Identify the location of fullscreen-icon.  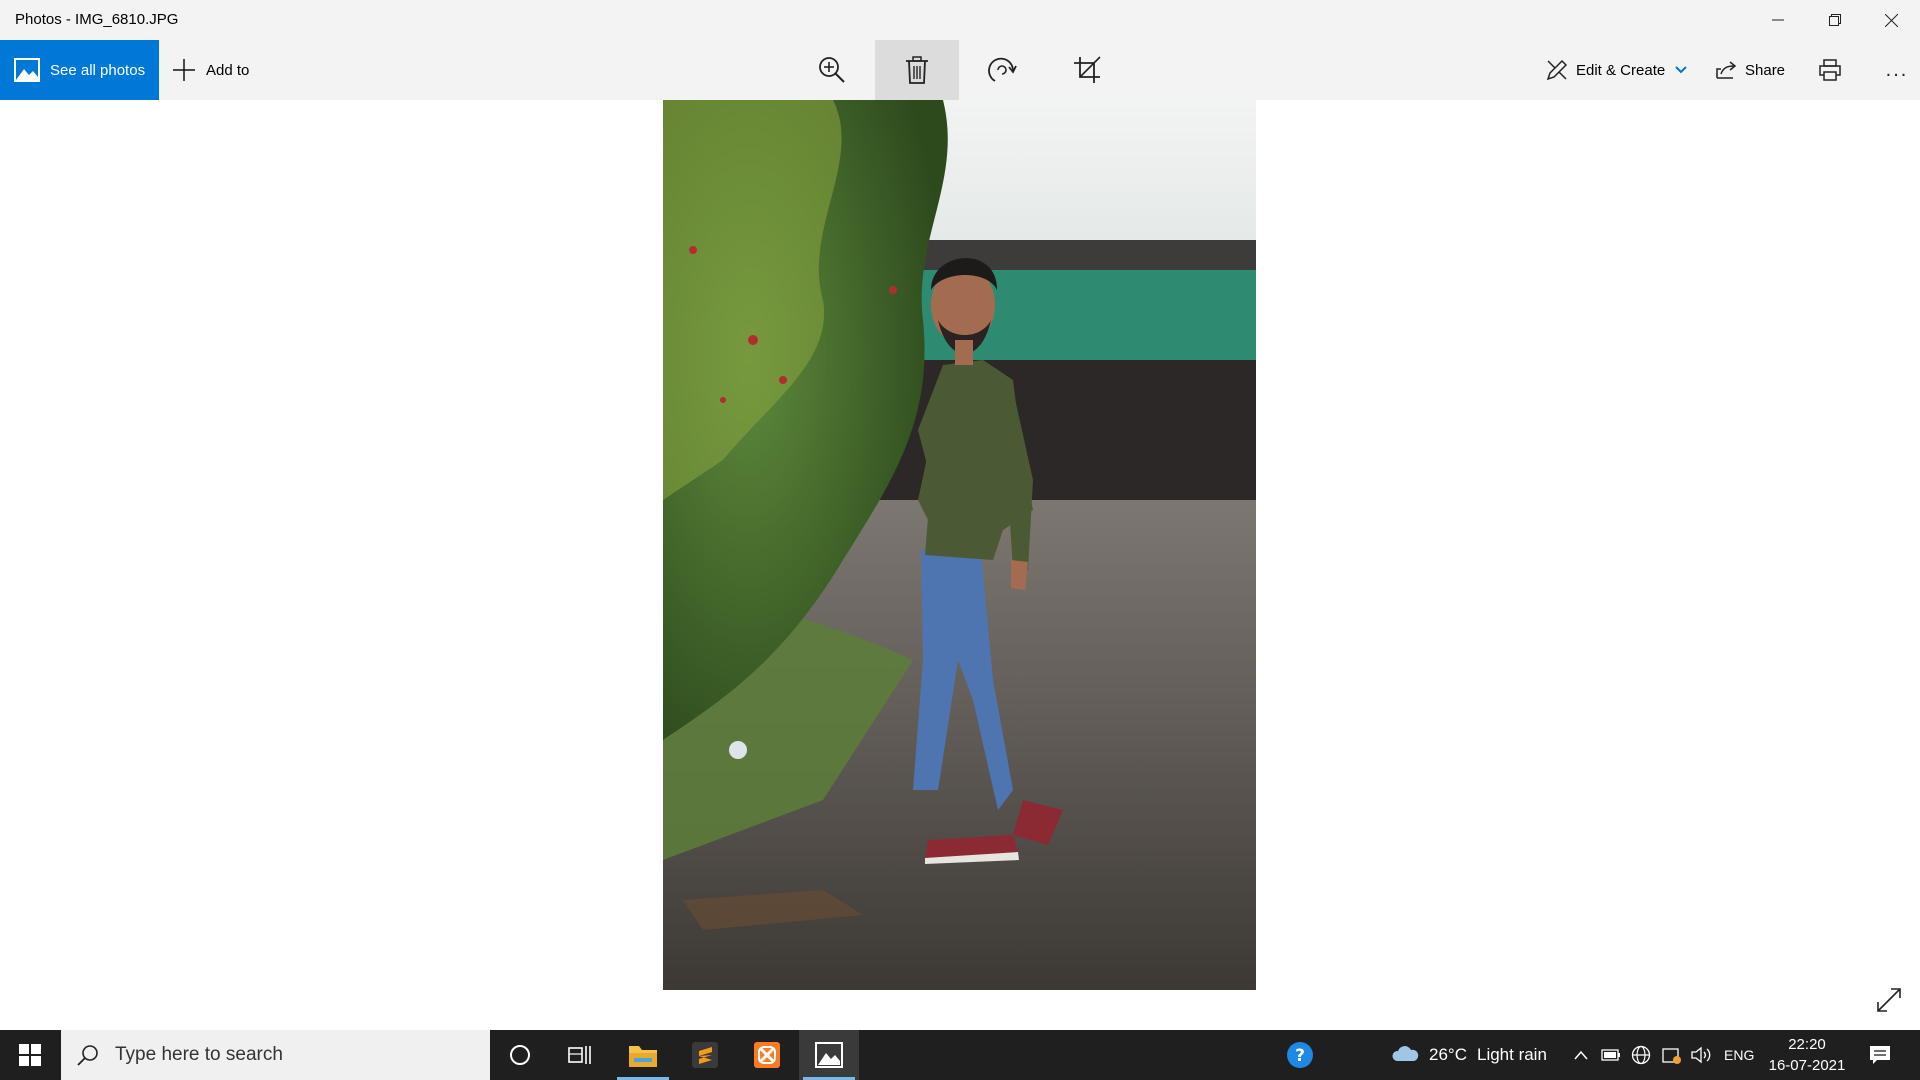
(1889, 1000).